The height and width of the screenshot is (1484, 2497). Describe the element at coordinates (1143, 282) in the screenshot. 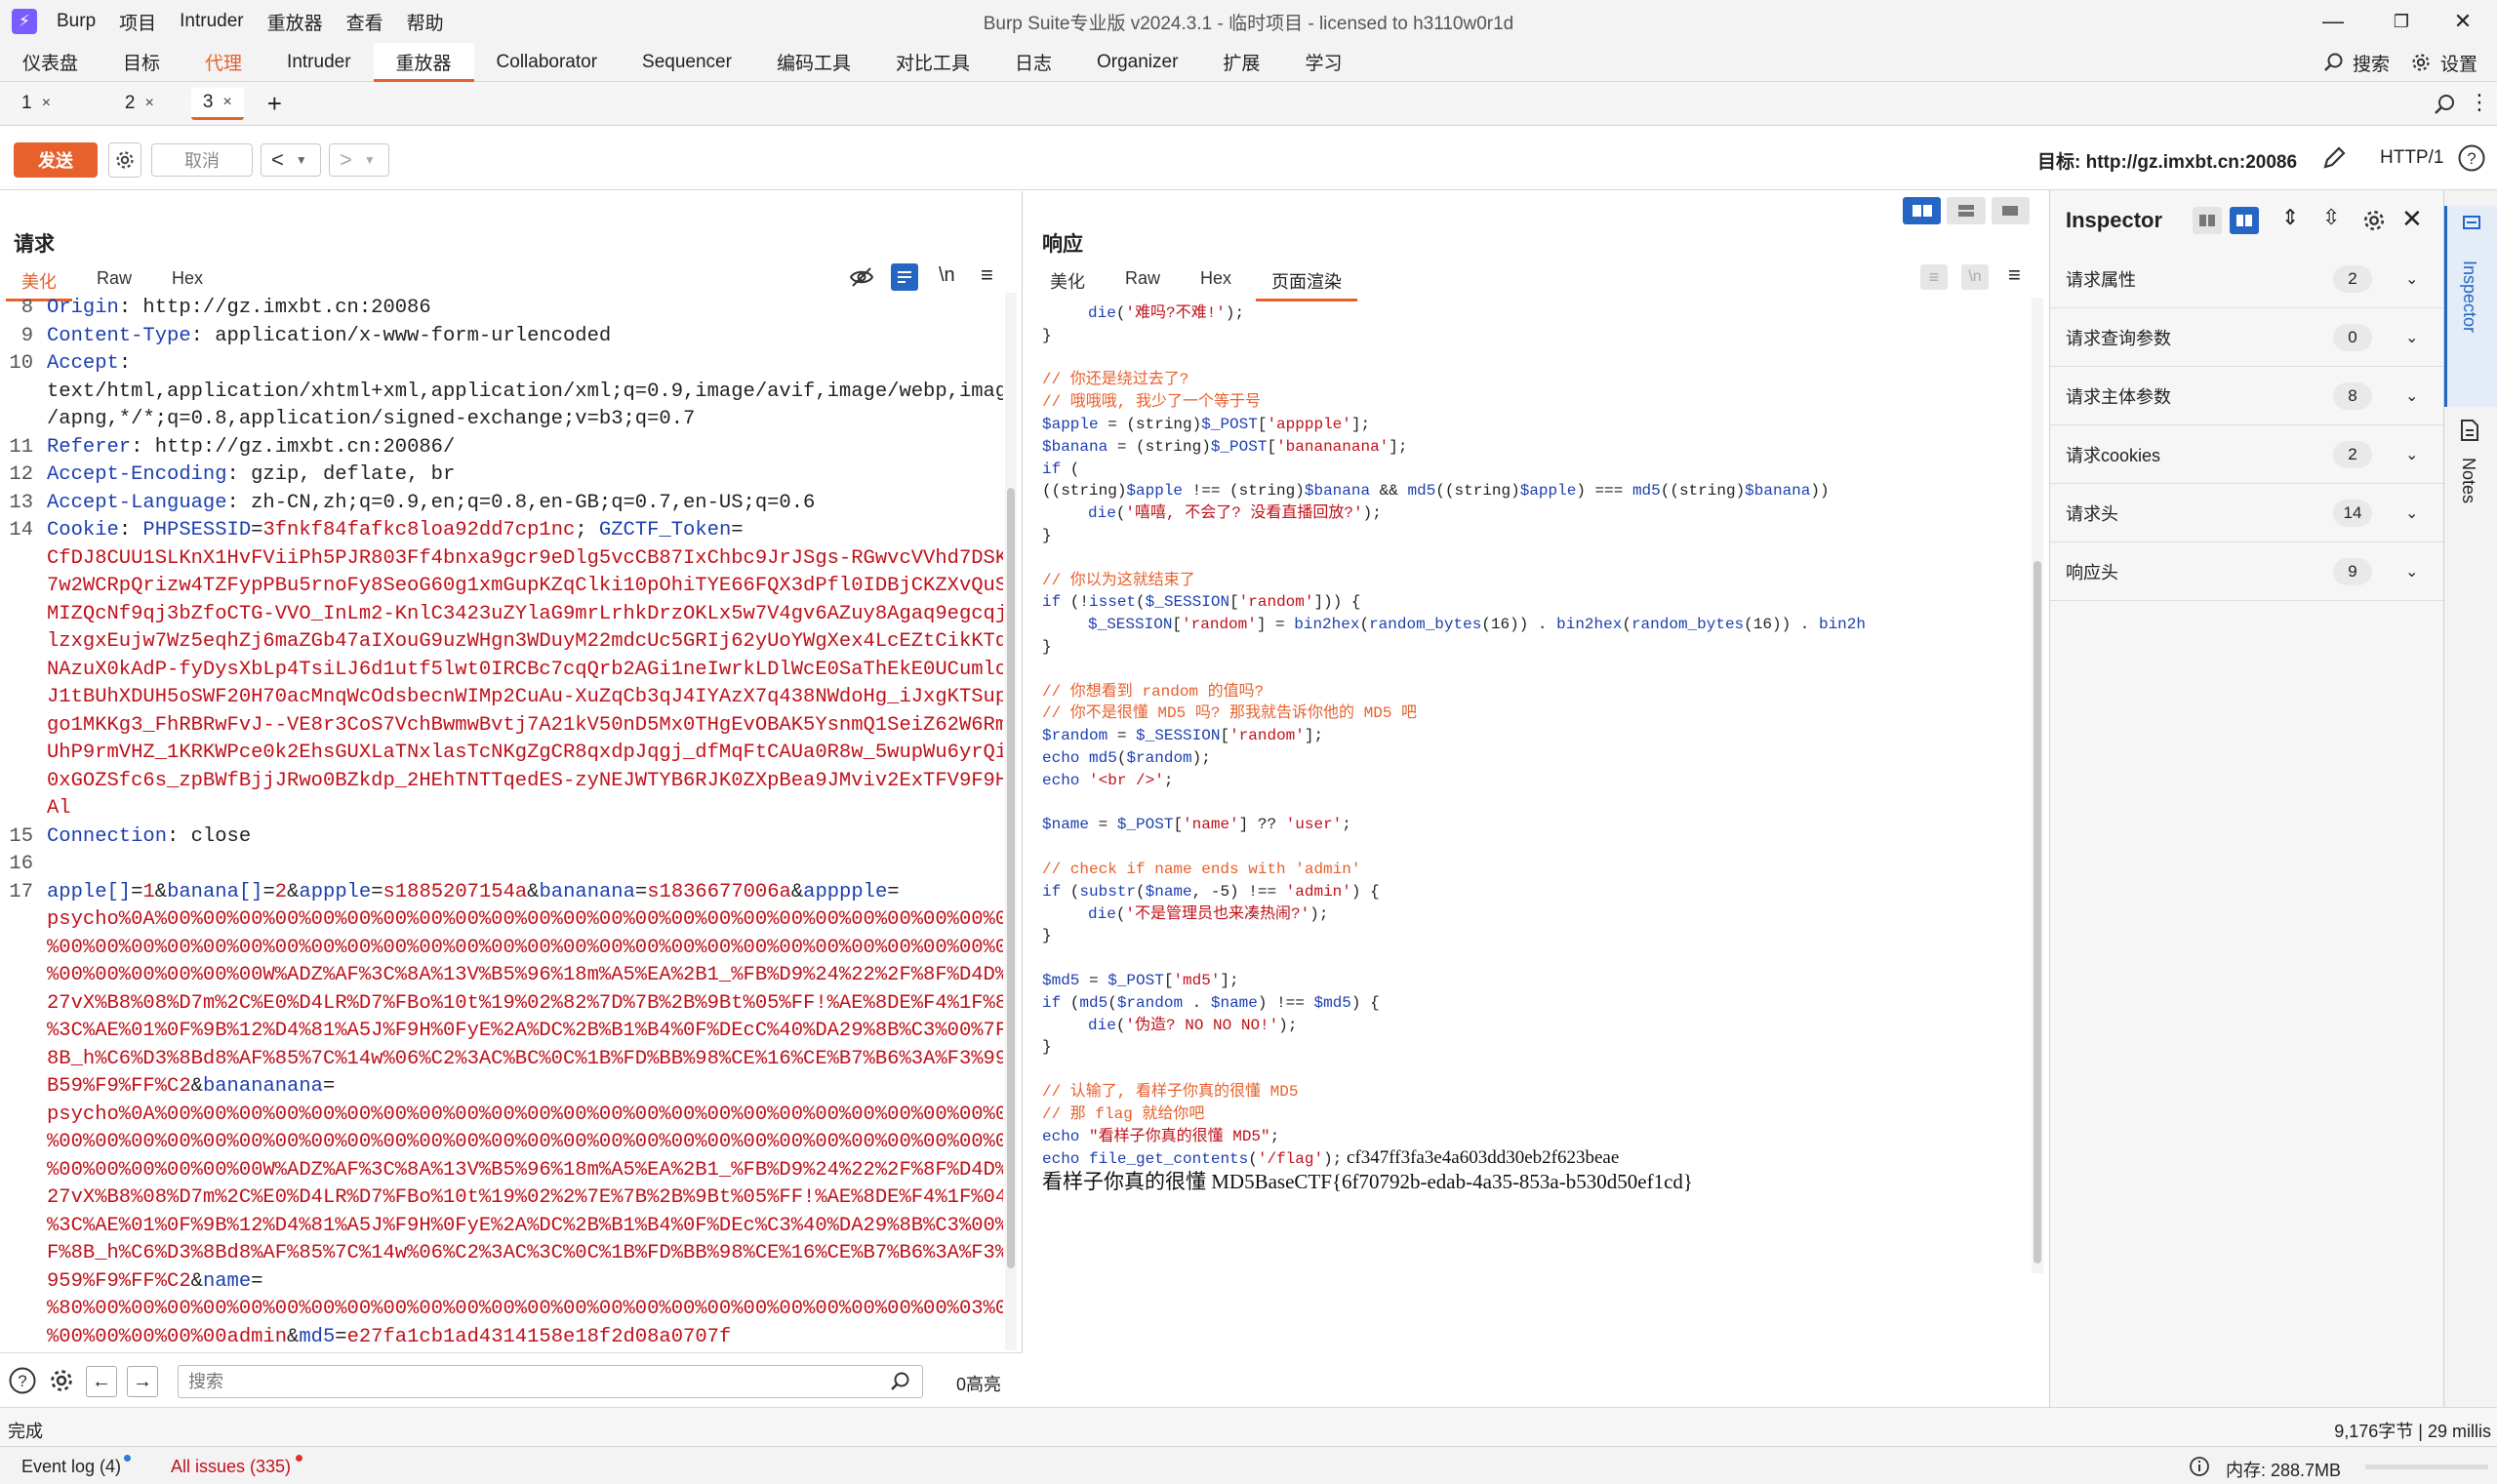

I see `tab-raw: Raw` at that location.